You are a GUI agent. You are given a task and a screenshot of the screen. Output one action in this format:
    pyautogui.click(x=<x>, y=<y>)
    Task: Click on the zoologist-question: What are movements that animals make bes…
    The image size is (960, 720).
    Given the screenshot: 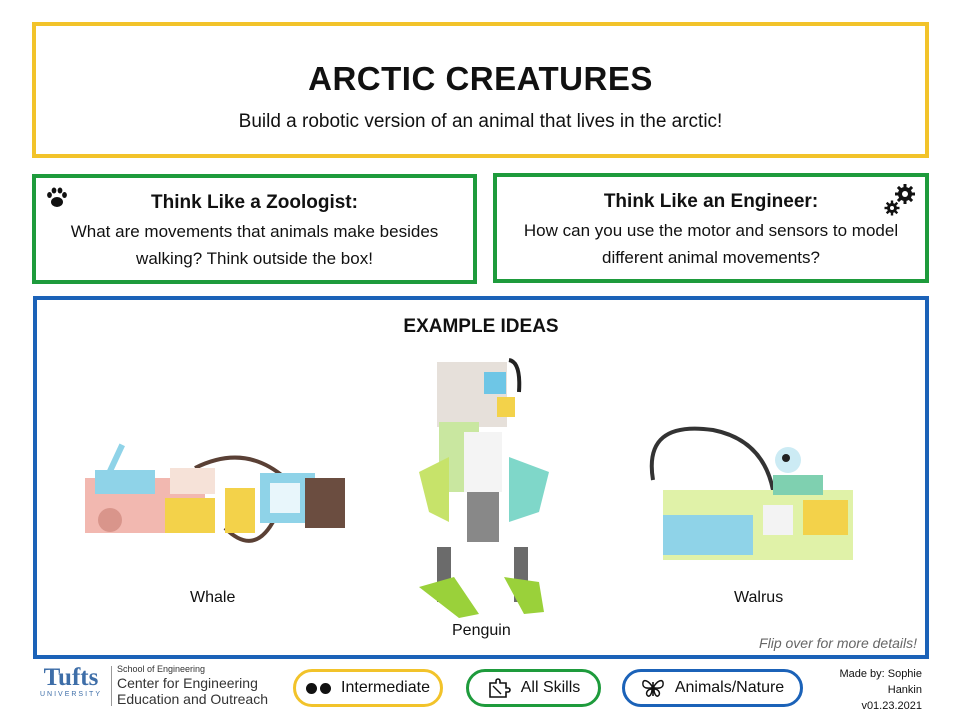 What is the action you would take?
    pyautogui.click(x=254, y=245)
    